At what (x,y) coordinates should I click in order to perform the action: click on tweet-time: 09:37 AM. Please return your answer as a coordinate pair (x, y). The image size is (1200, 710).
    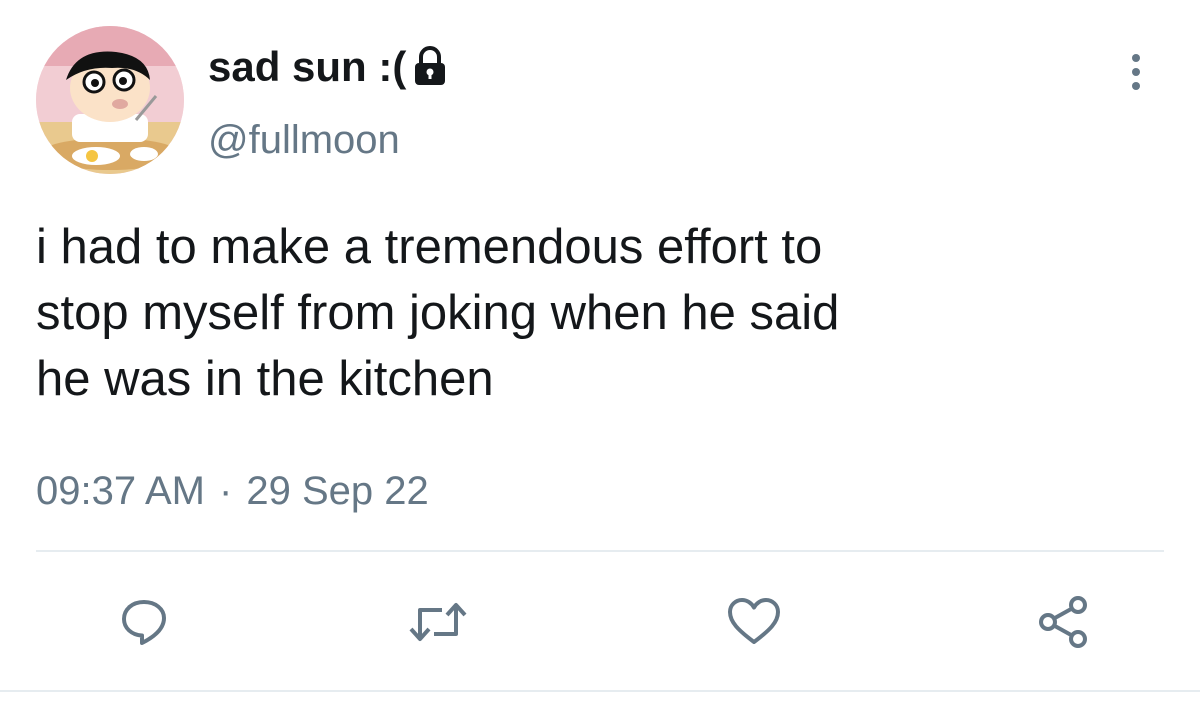
    Looking at the image, I should click on (121, 491).